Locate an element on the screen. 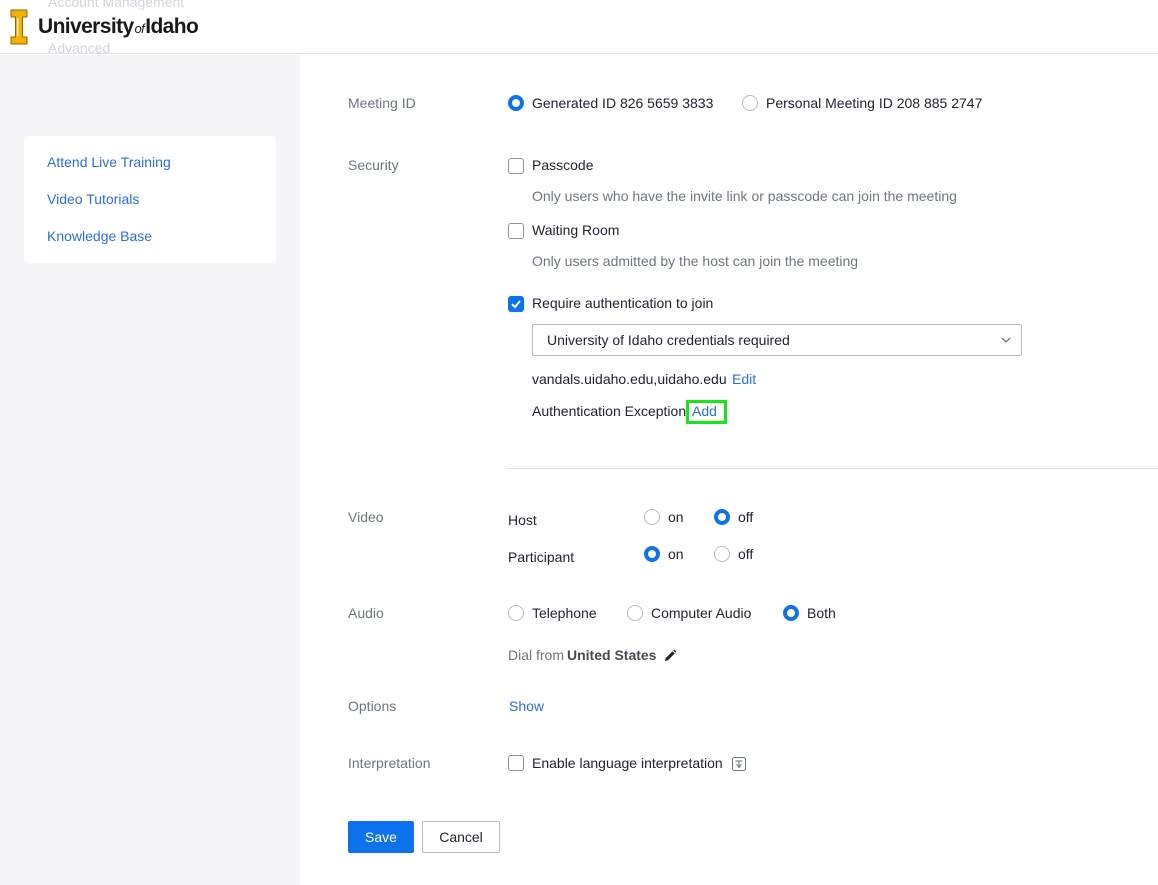 The image size is (1158, 885). auth-domains: vandals.uidaho.edu,uidaho.edu is located at coordinates (629, 379).